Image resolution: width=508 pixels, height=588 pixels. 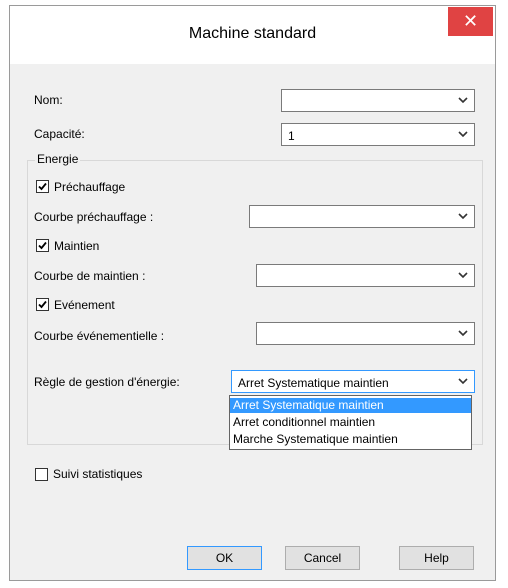 I want to click on suivi-statistiques-checkbox, so click(x=41, y=474).